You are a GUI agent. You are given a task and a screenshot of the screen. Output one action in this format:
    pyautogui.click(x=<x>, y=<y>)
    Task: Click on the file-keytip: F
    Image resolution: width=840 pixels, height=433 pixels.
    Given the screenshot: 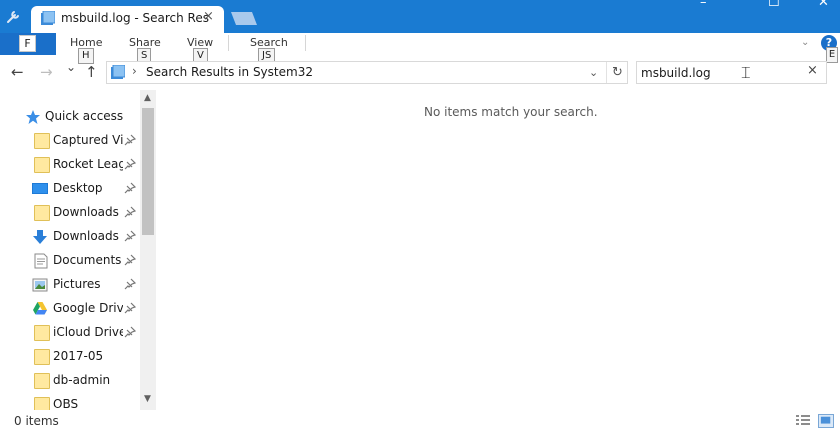 What is the action you would take?
    pyautogui.click(x=27, y=43)
    